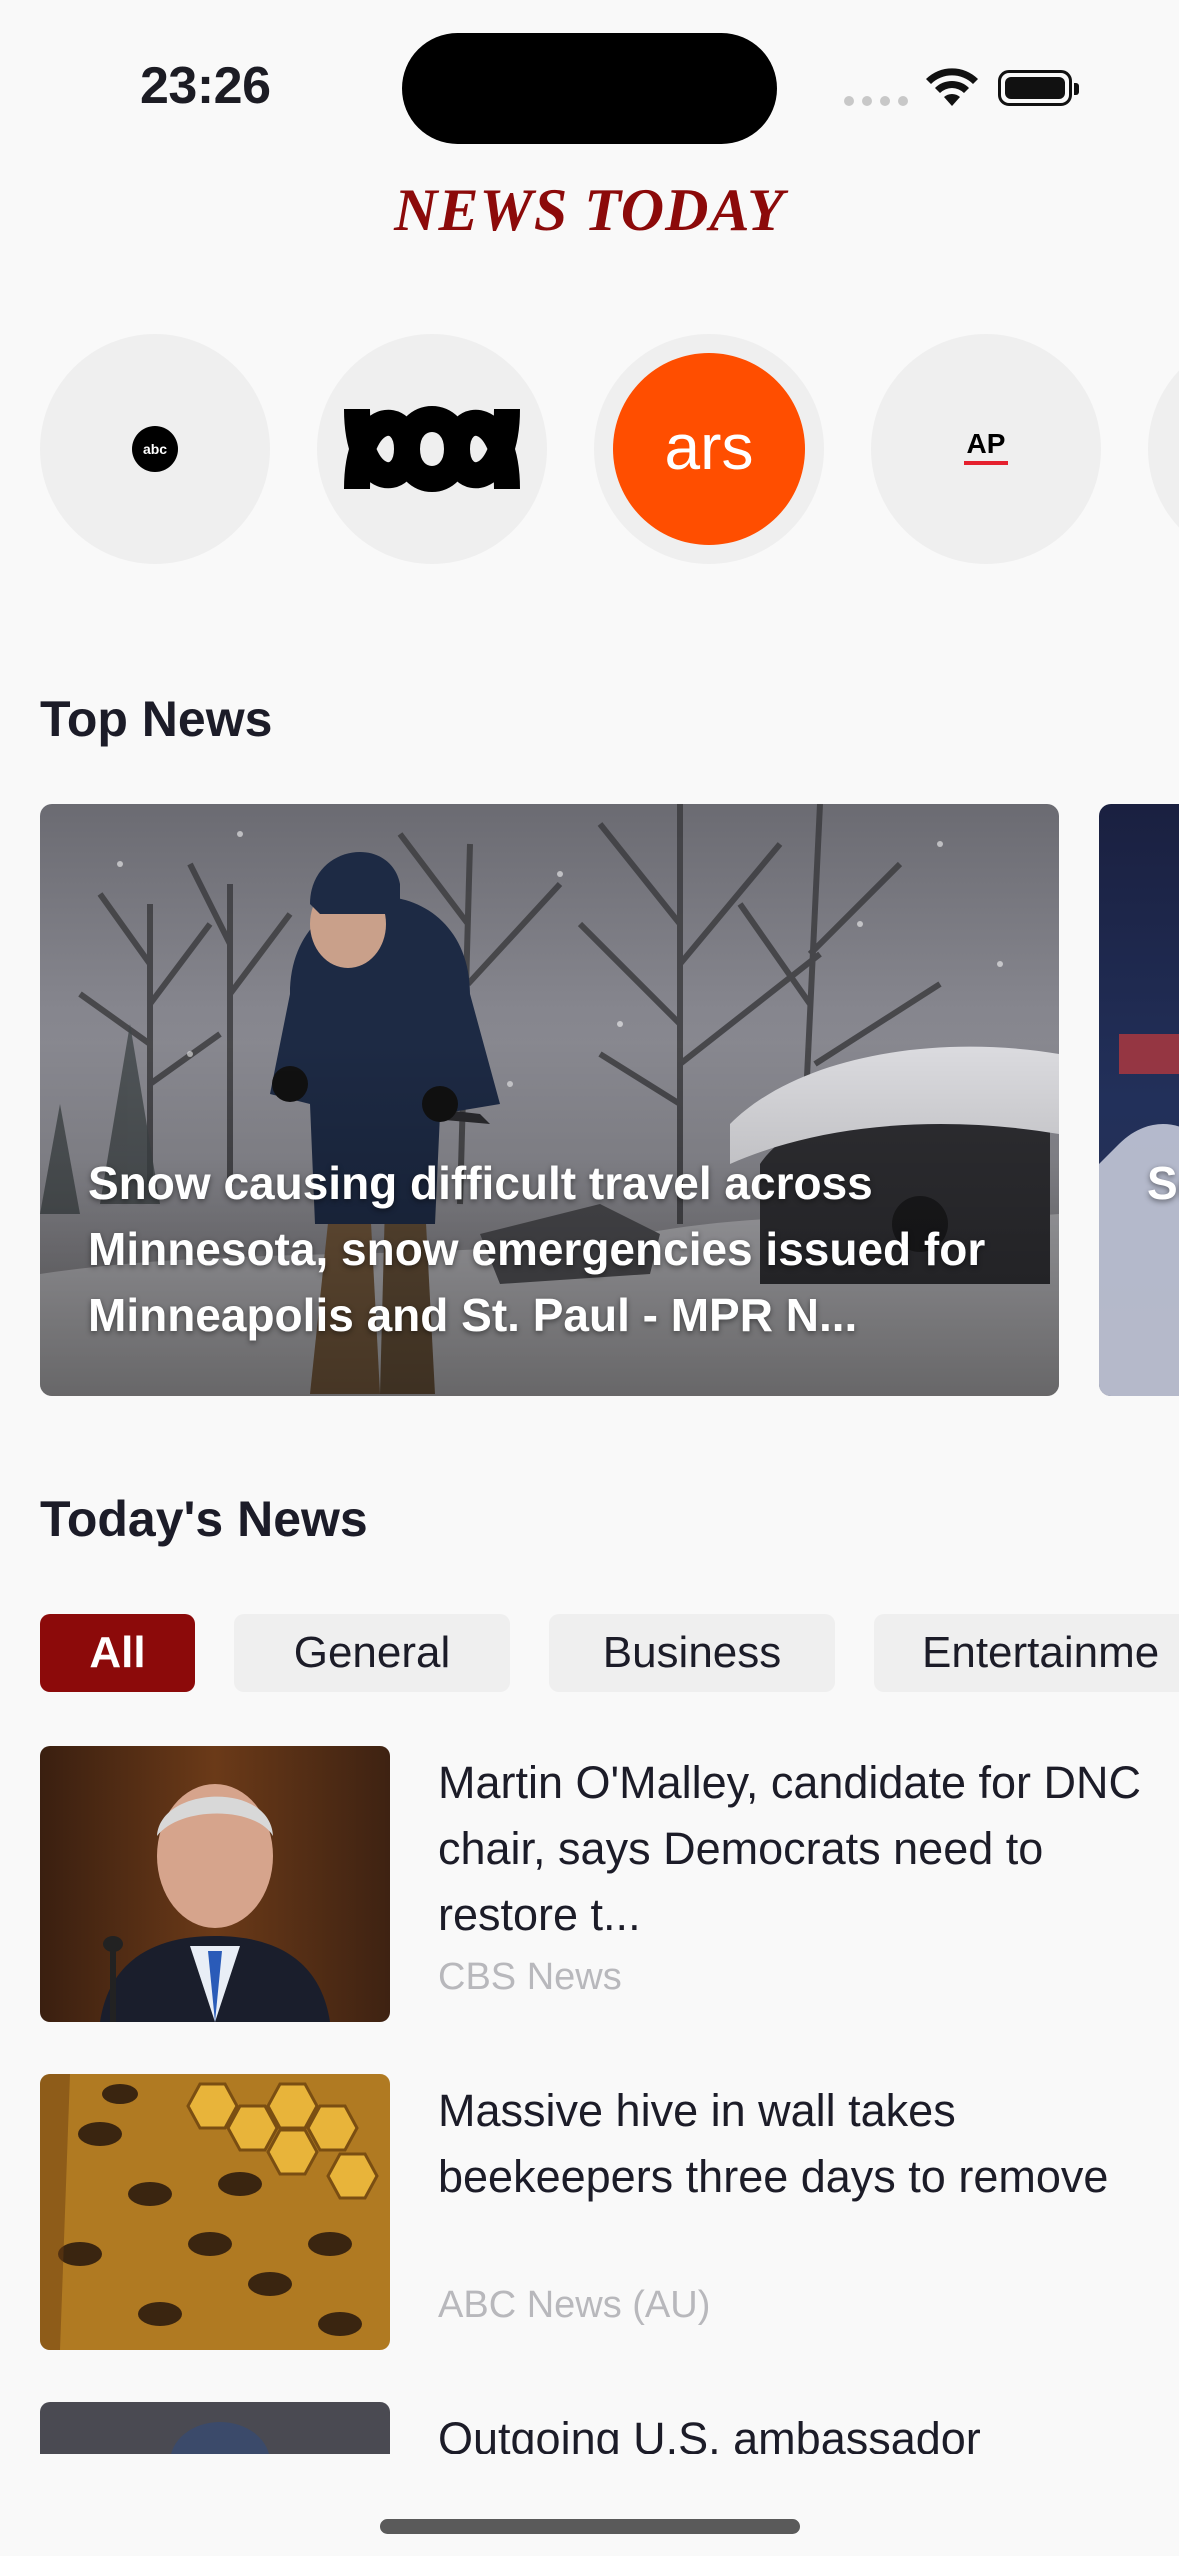 The height and width of the screenshot is (2556, 1179). Describe the element at coordinates (589, 449) in the screenshot. I see `sources-row: abc ars AP` at that location.